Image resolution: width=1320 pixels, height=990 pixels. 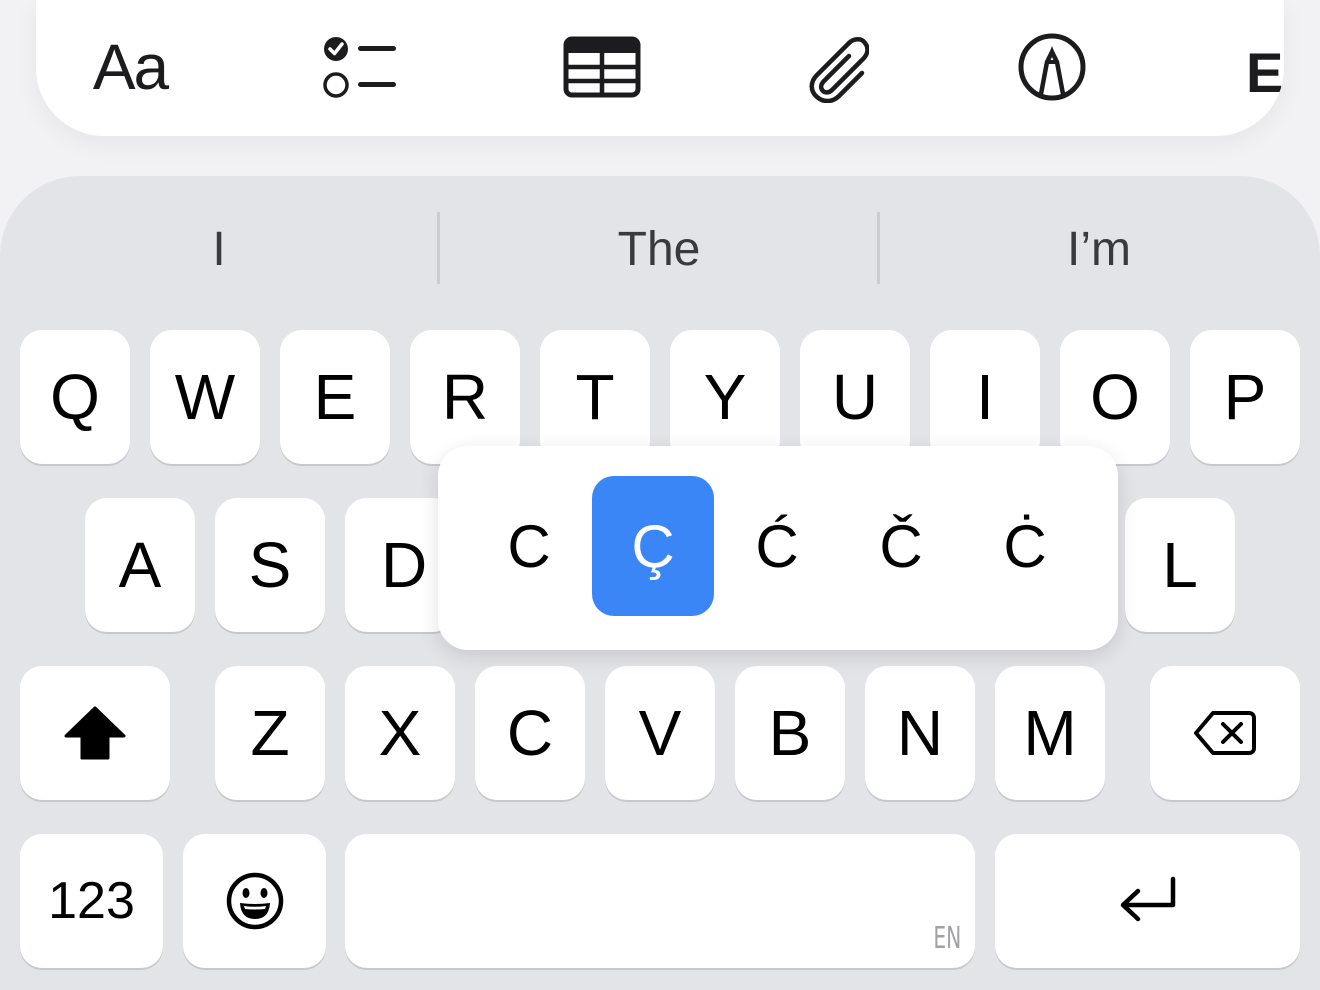 I want to click on key-i: I, so click(x=985, y=397).